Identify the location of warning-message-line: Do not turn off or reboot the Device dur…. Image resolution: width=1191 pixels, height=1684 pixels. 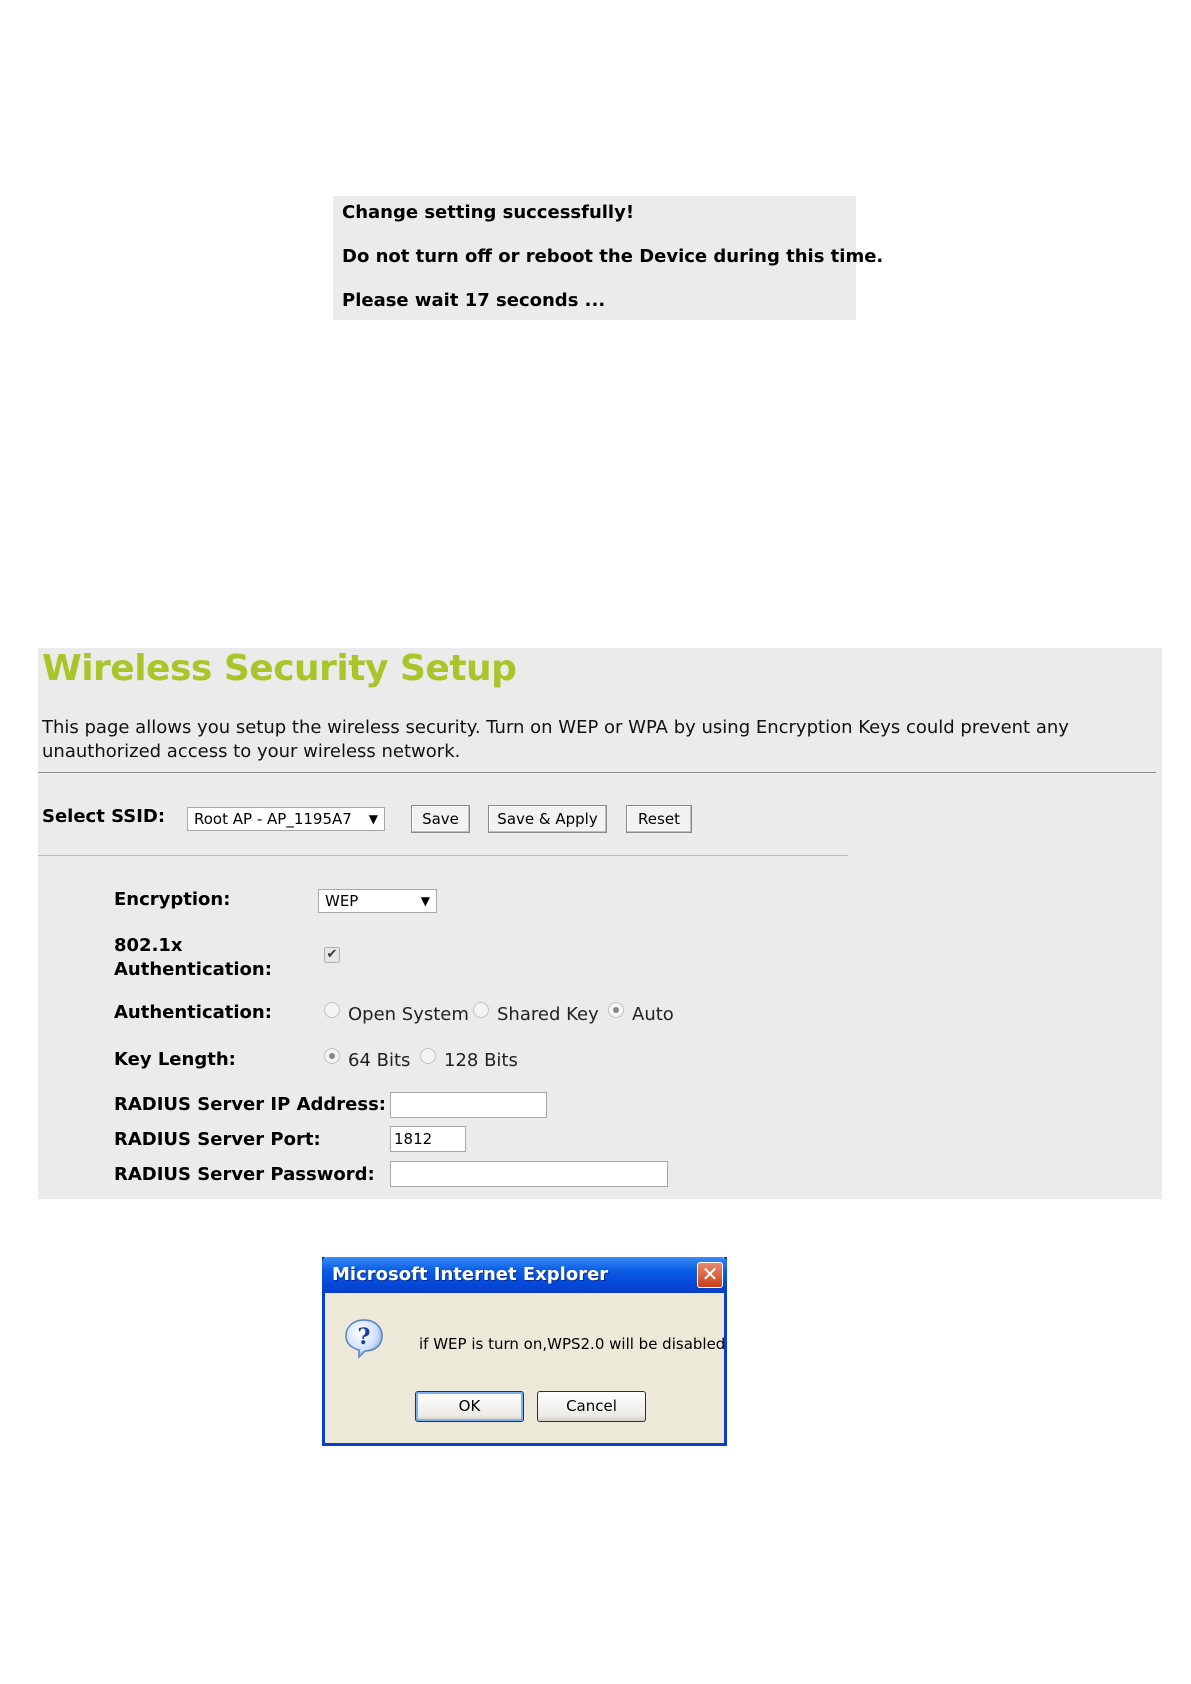
(613, 256).